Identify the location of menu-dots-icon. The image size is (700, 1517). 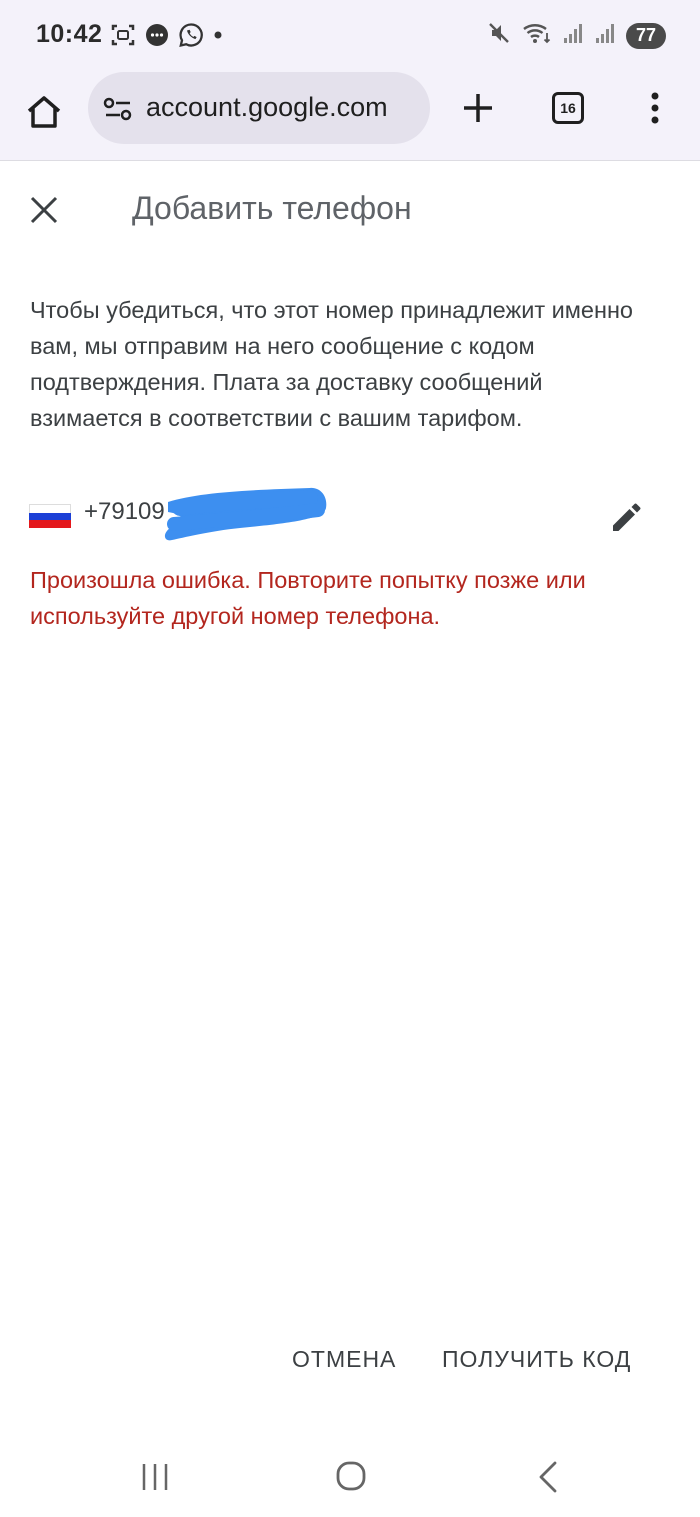
(655, 108).